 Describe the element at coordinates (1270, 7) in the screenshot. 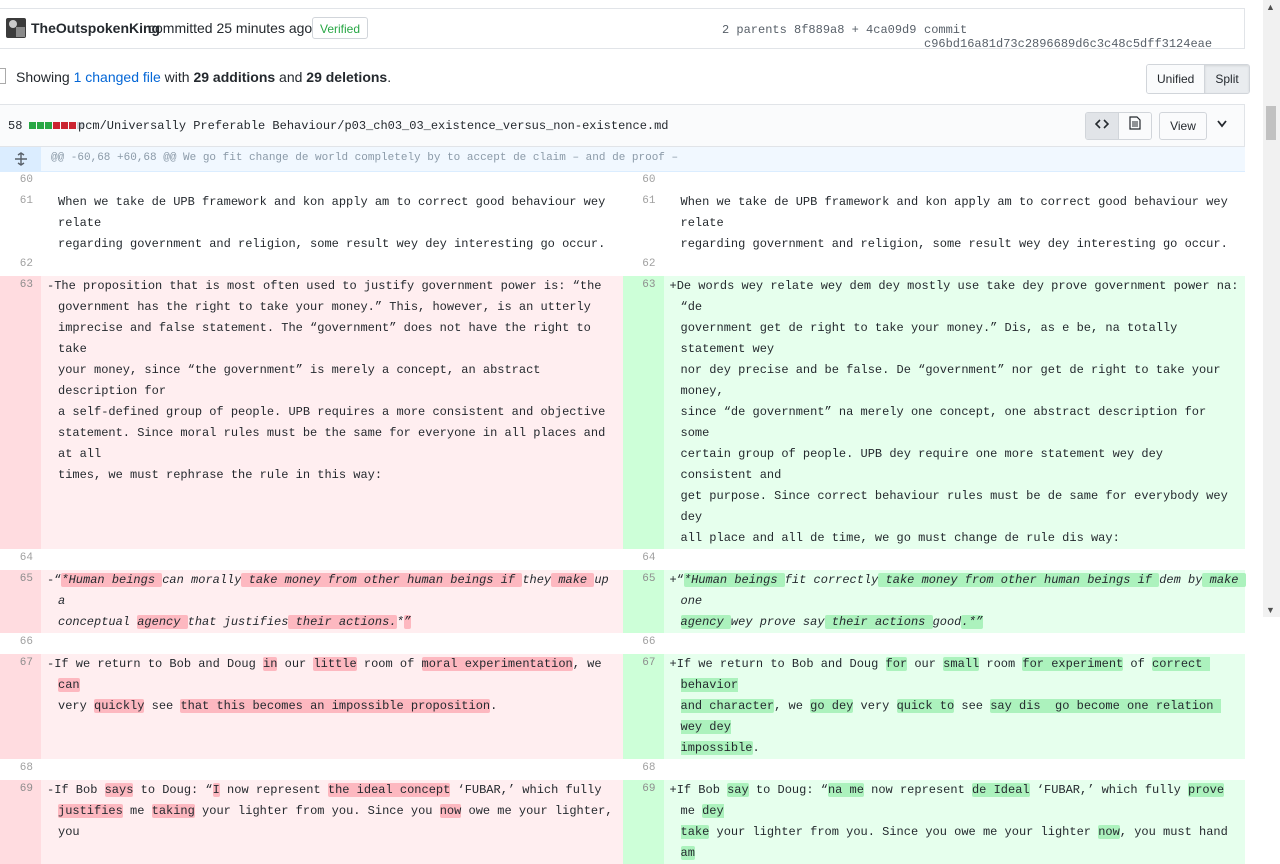

I see `scroll-up-icon: ▲` at that location.